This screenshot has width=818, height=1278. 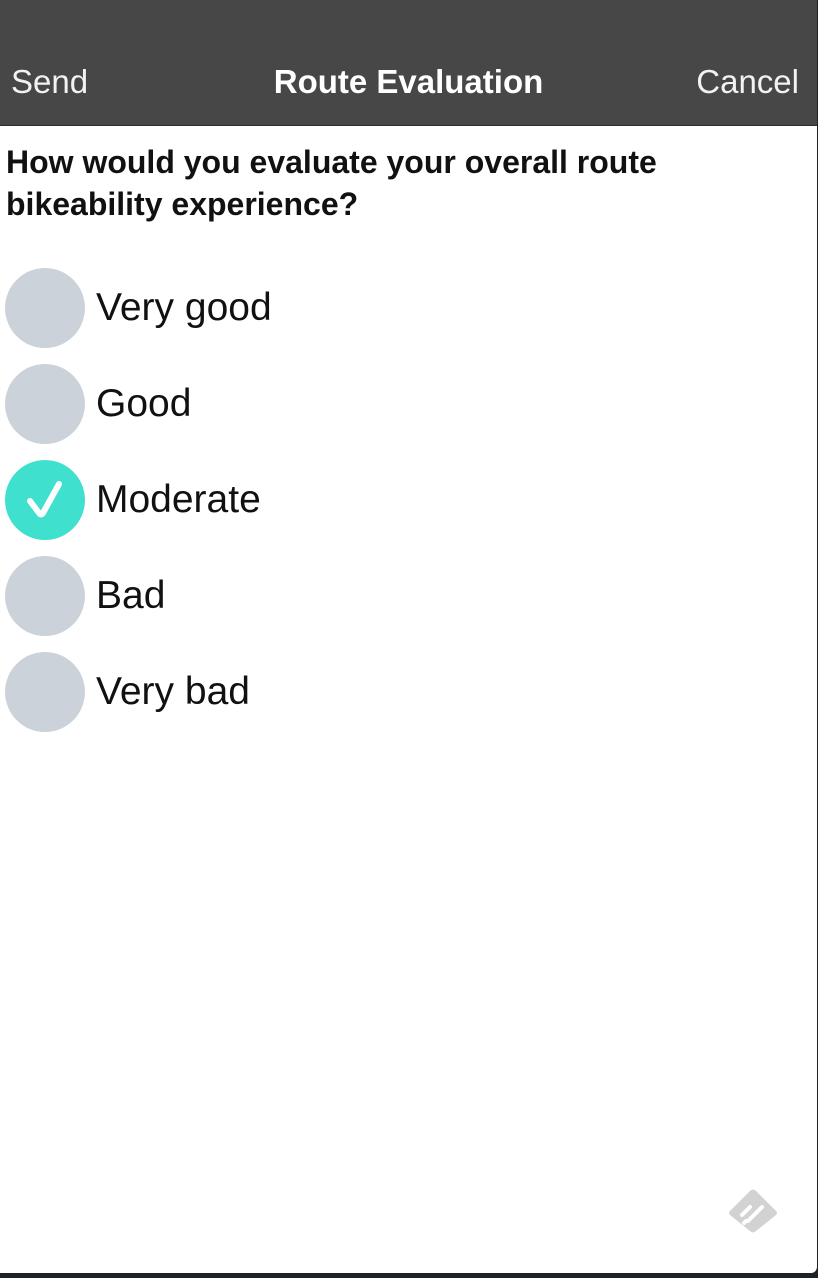 I want to click on option-bad: Bad, so click(x=408, y=596).